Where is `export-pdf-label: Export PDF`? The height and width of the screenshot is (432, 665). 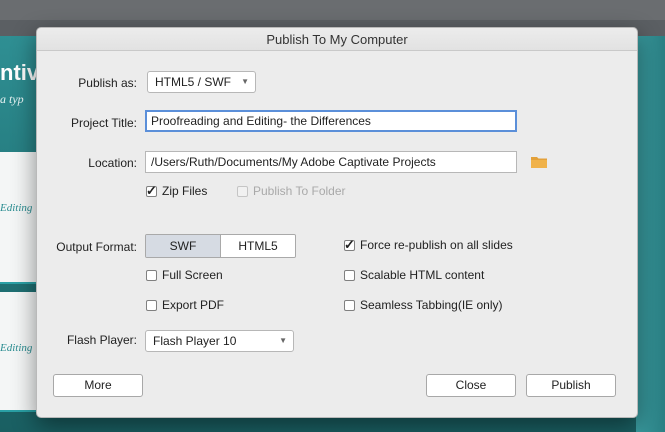
export-pdf-label: Export PDF is located at coordinates (193, 305).